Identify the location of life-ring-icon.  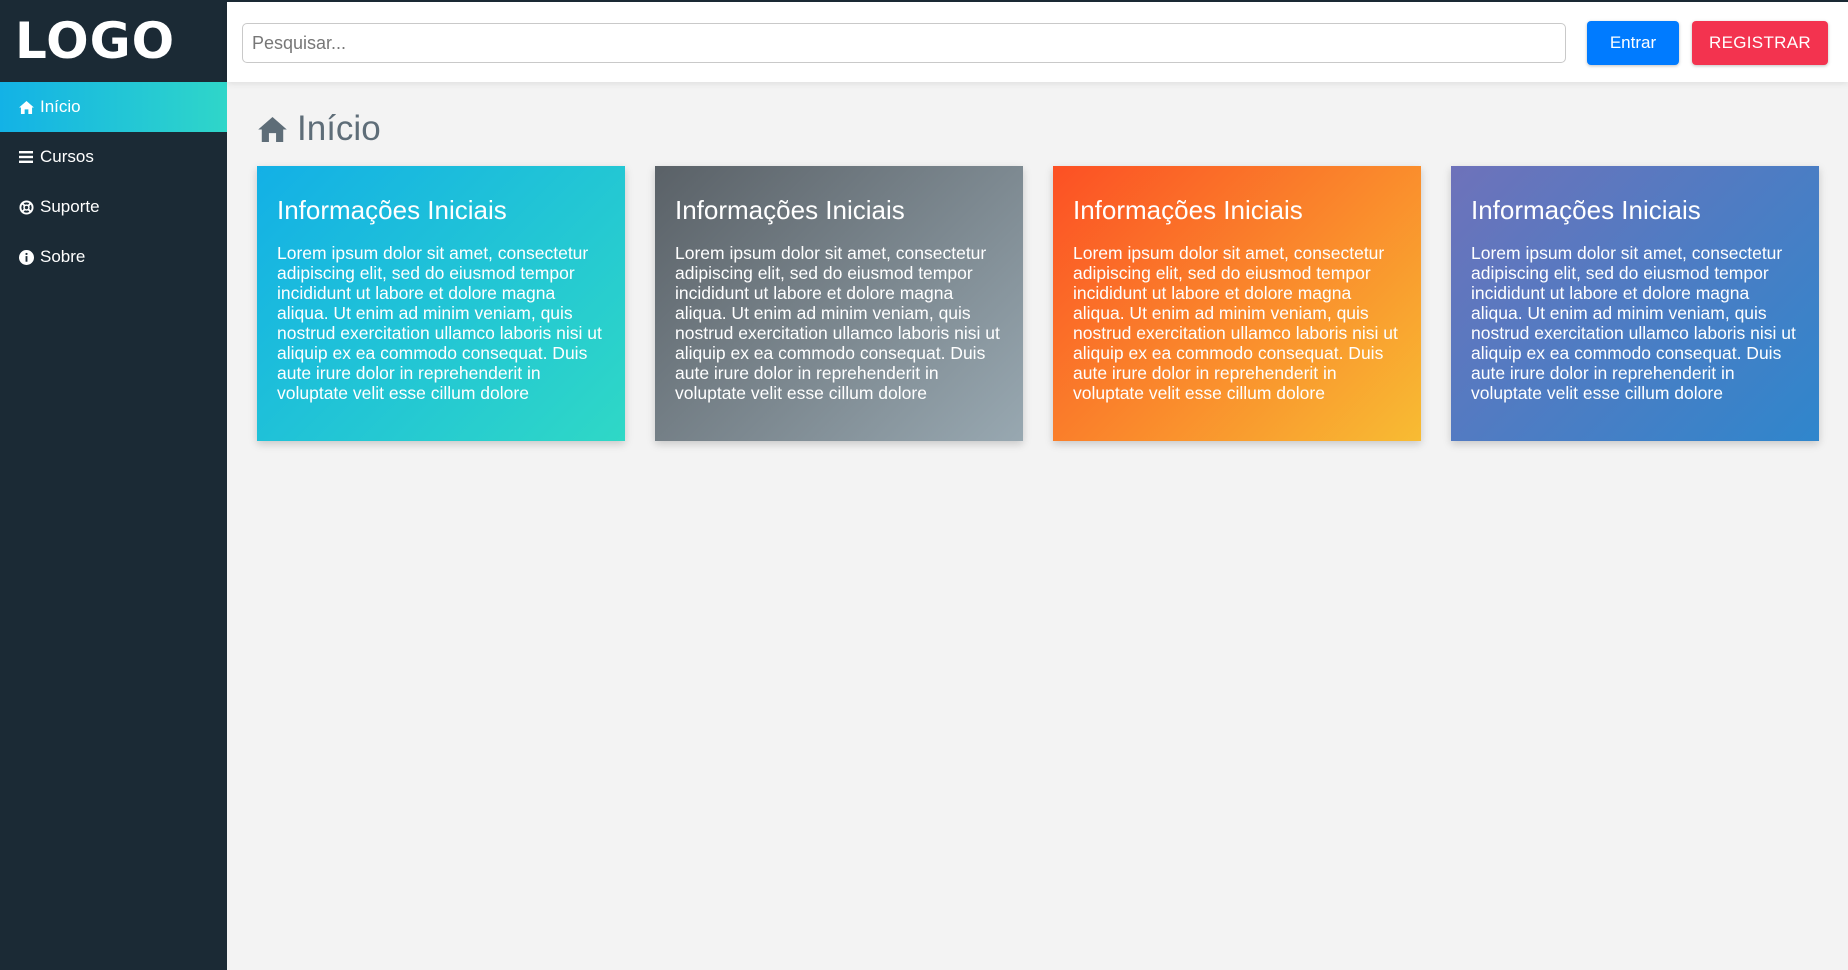
(26, 207).